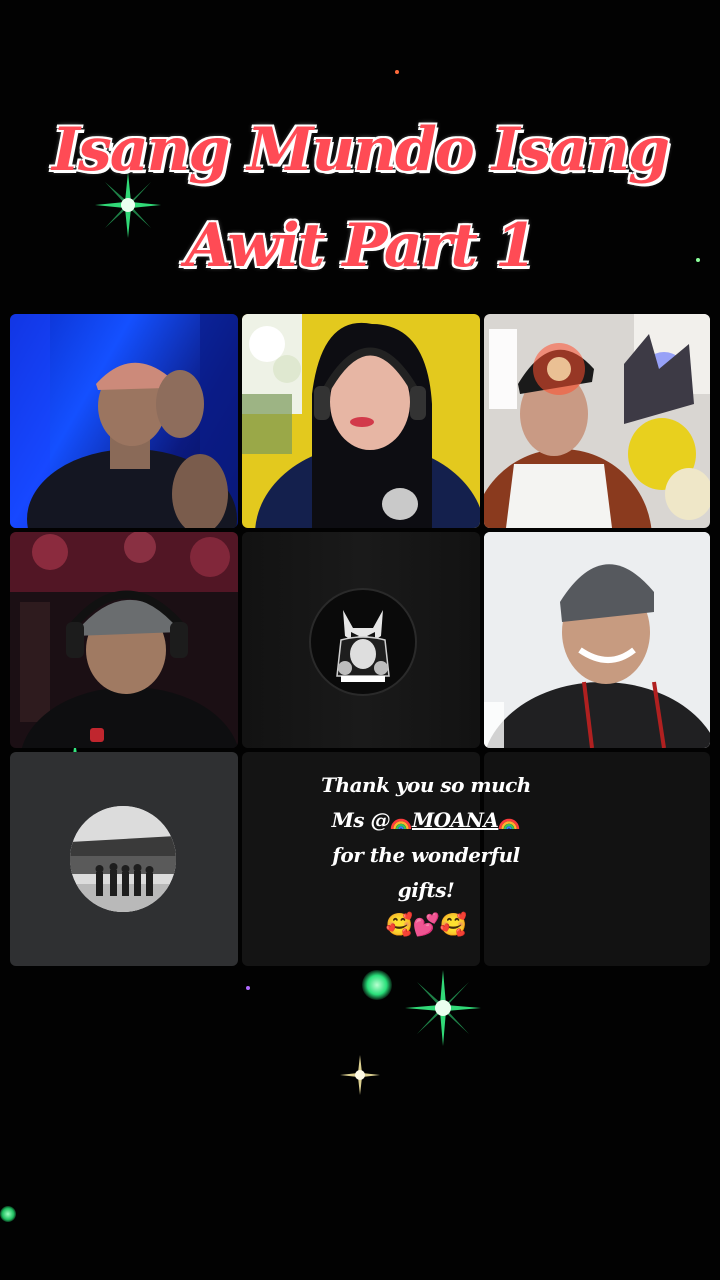  I want to click on message-prefix: Ms @, so click(361, 820).